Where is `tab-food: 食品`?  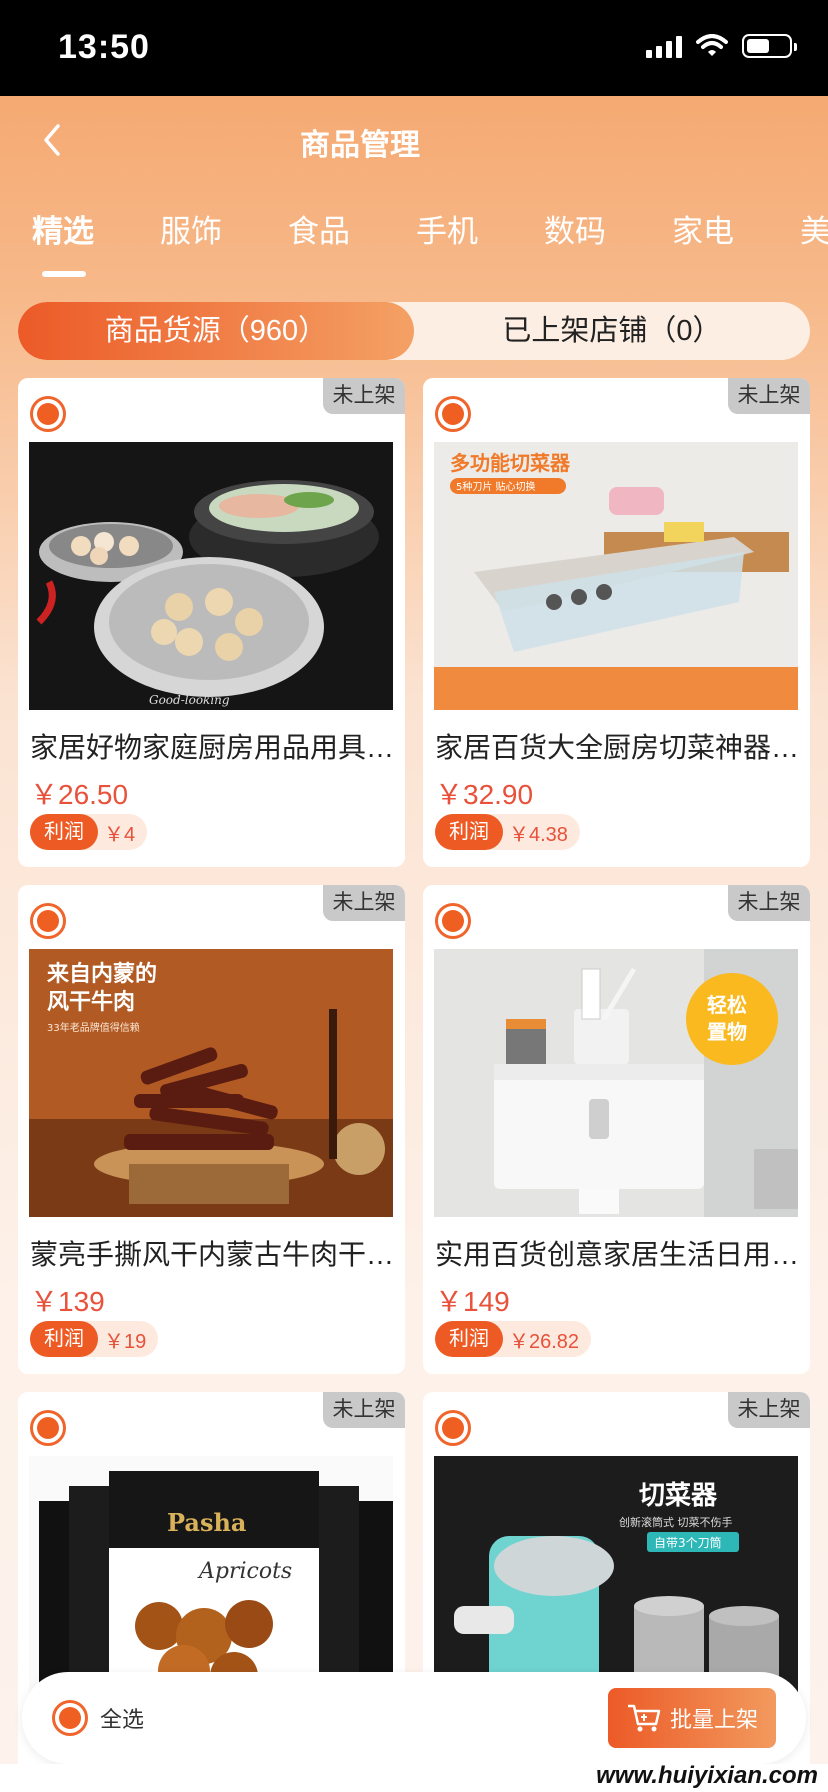 tab-food: 食品 is located at coordinates (319, 228).